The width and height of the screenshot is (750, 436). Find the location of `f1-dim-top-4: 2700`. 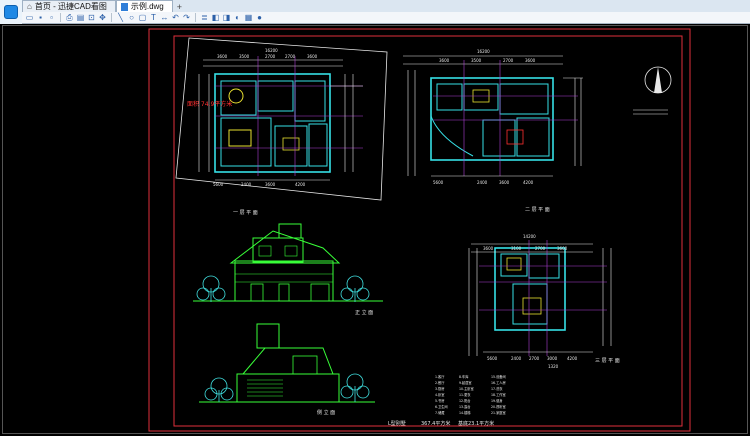

f1-dim-top-4: 2700 is located at coordinates (290, 56).